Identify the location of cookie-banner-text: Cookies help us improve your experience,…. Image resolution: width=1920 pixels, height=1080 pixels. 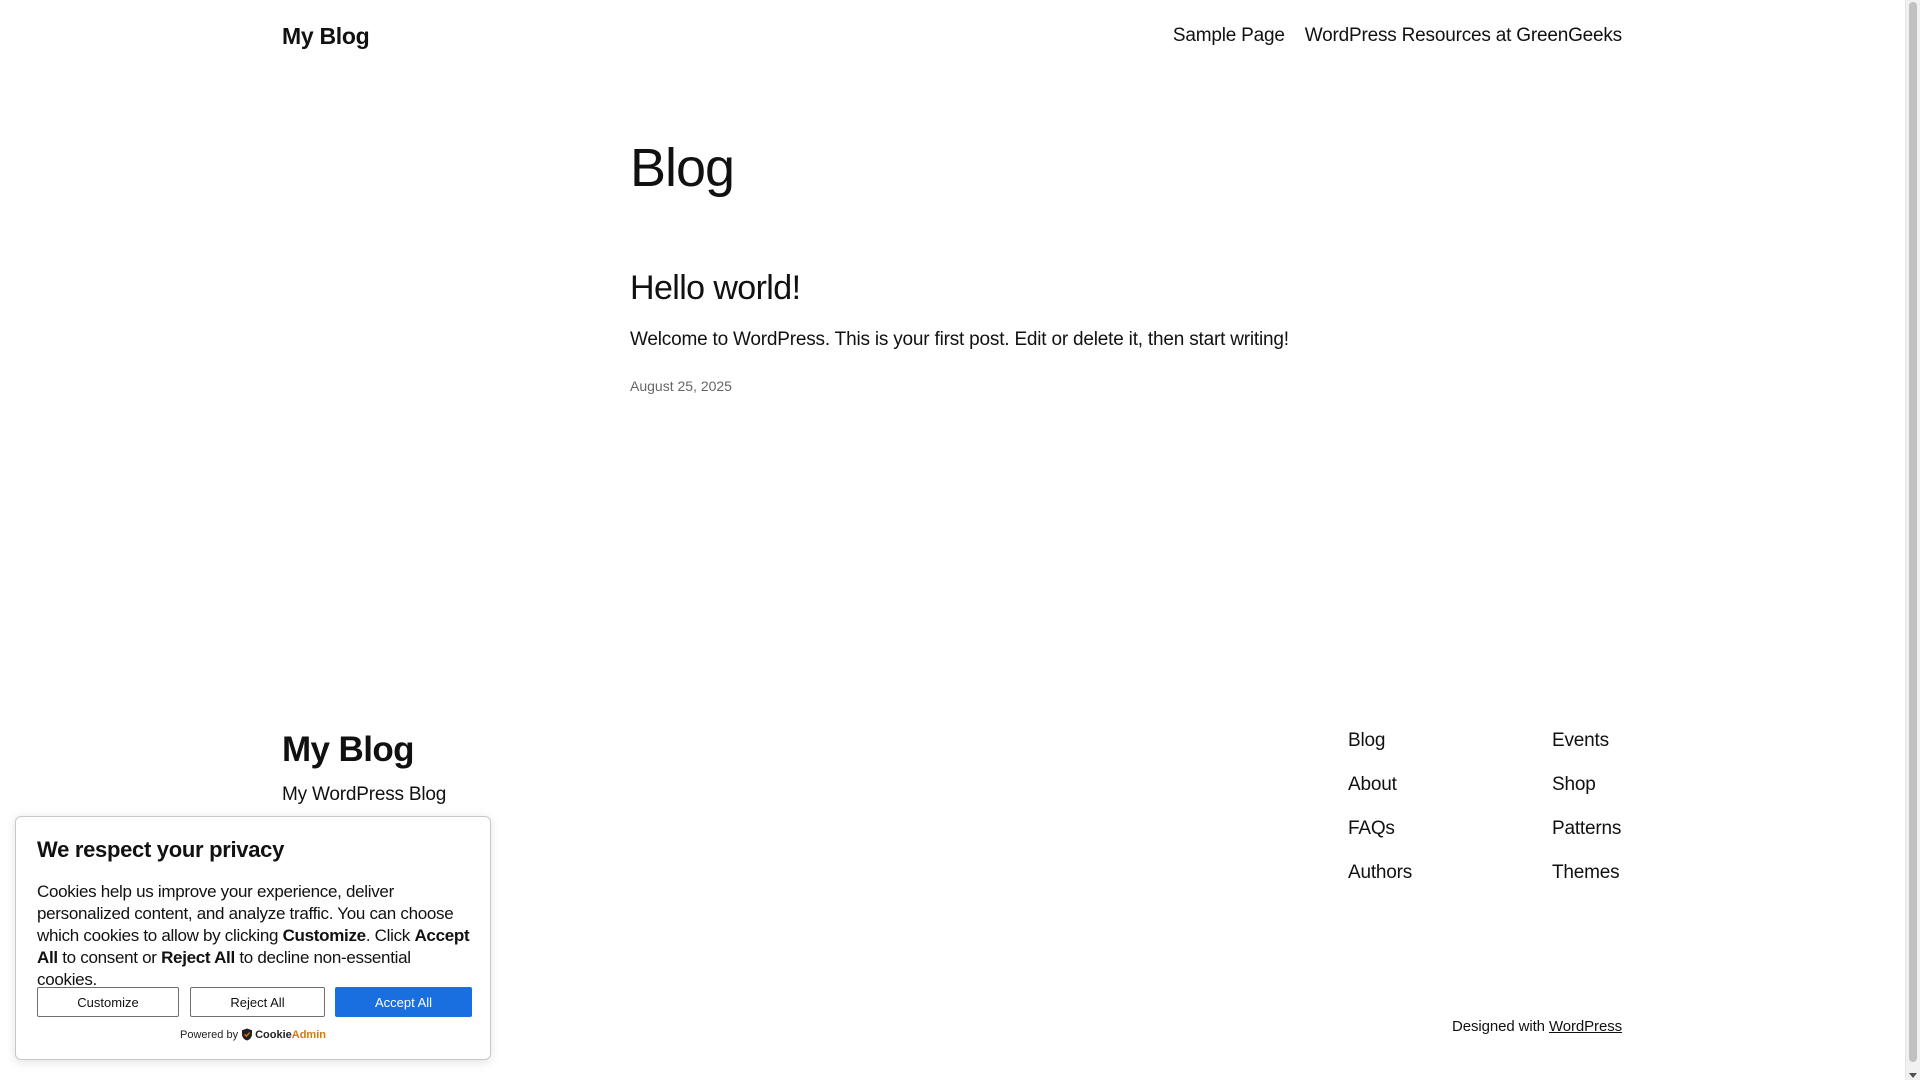
(253, 936).